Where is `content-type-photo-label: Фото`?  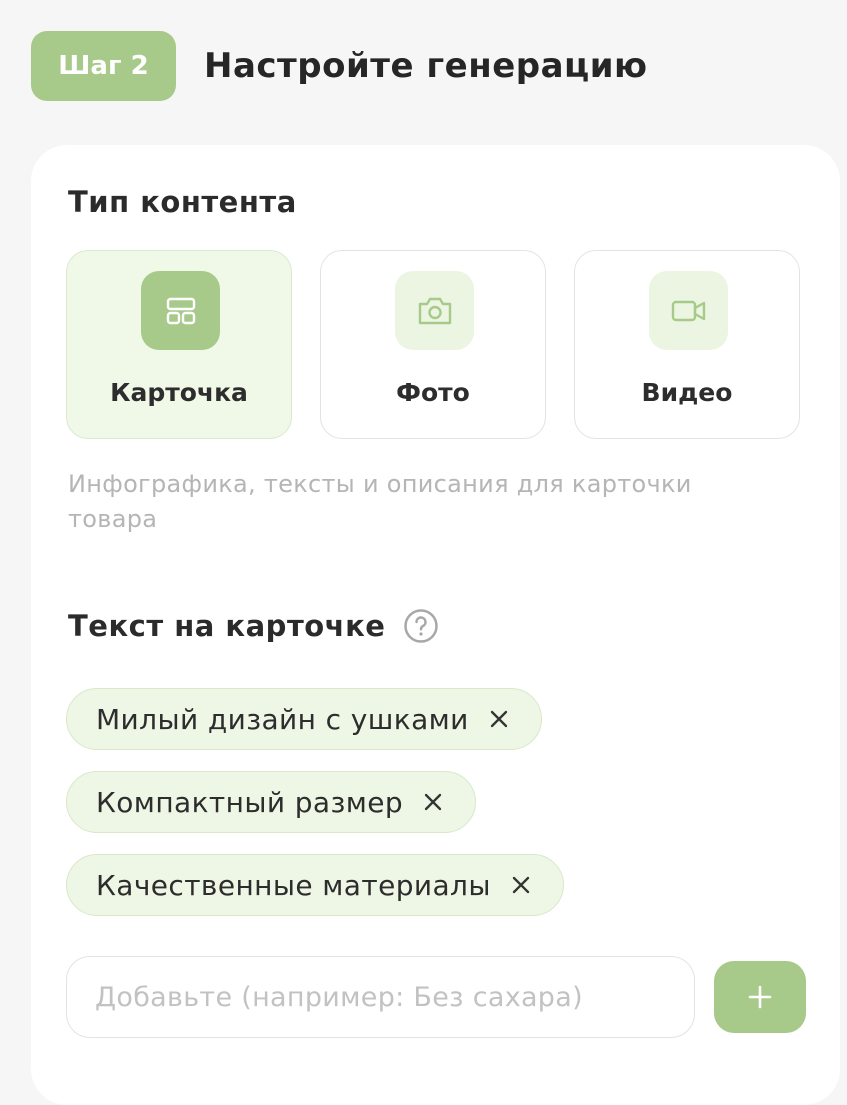
content-type-photo-label: Фото is located at coordinates (433, 392).